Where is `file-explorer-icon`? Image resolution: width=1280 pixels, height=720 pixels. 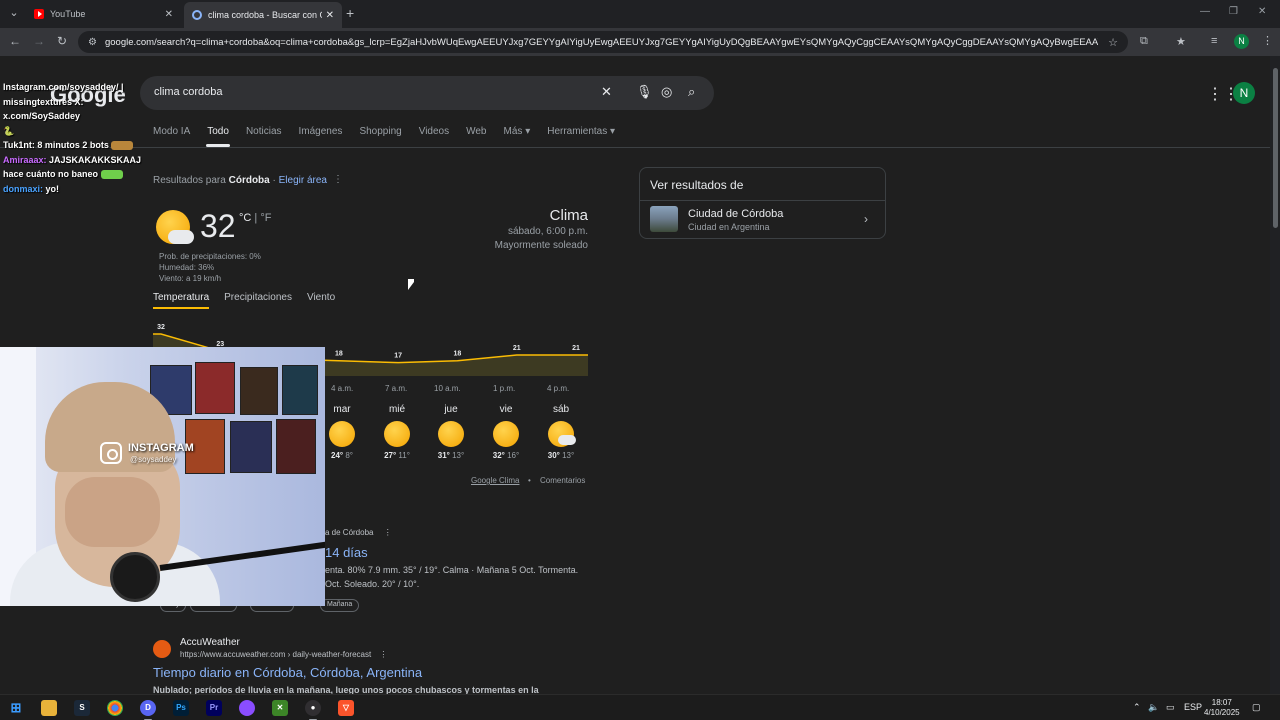 file-explorer-icon is located at coordinates (49, 708).